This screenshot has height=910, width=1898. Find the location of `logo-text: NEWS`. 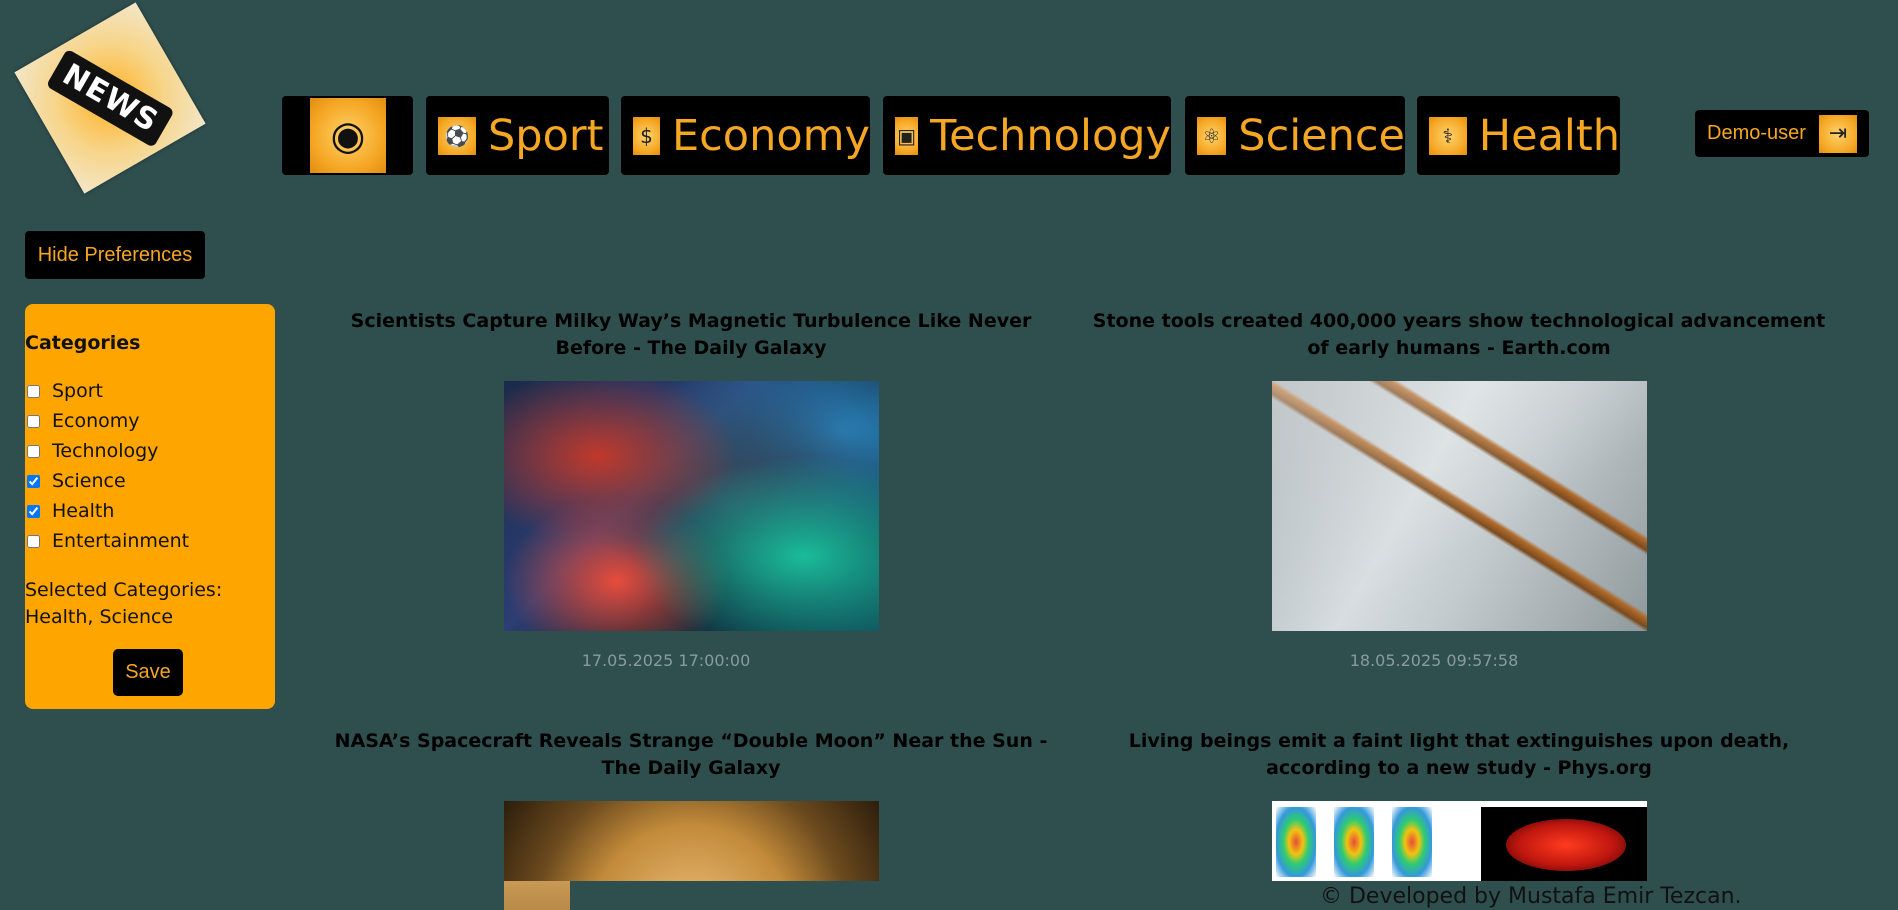

logo-text: NEWS is located at coordinates (110, 98).